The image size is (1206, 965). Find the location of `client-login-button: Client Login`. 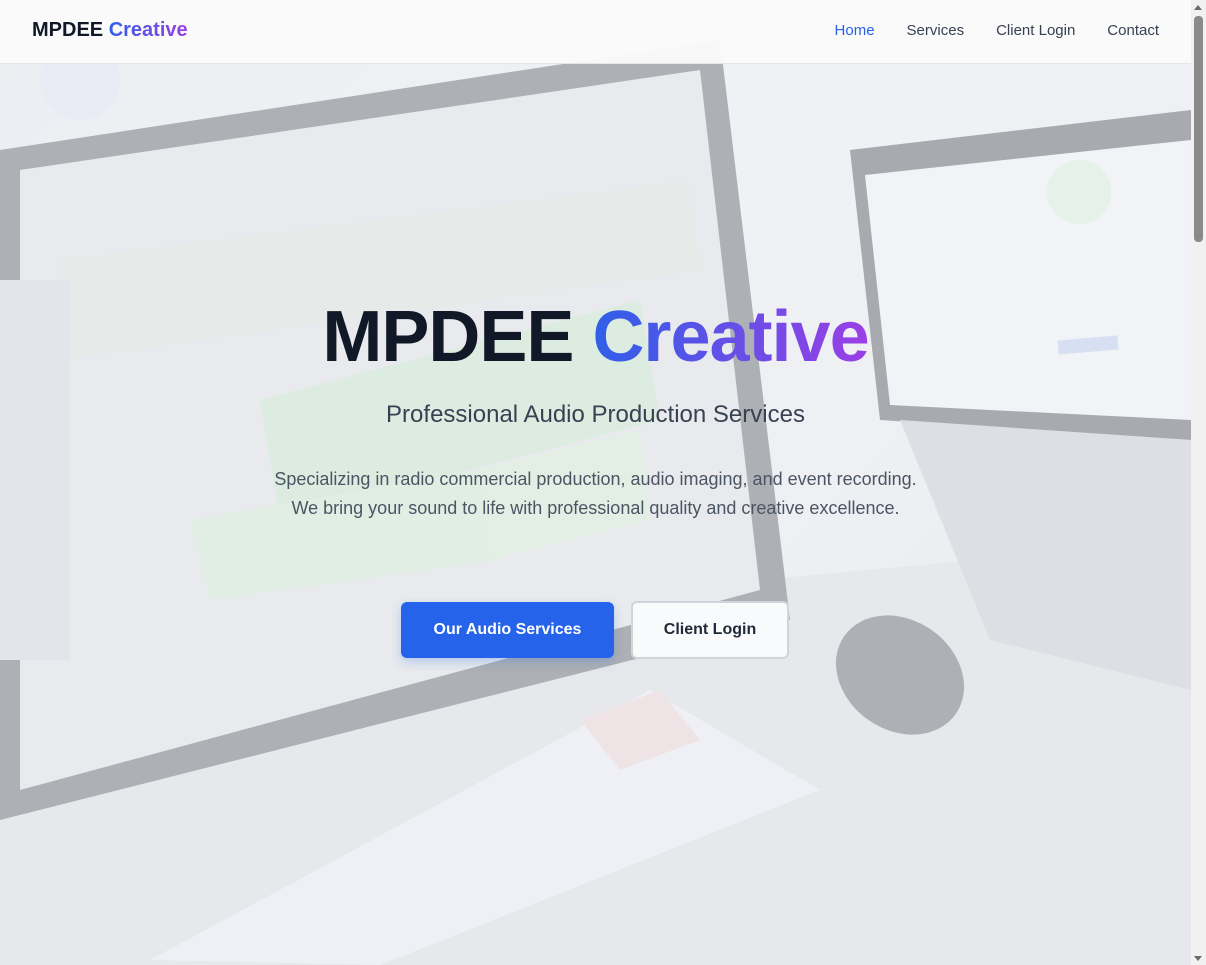

client-login-button: Client Login is located at coordinates (710, 630).